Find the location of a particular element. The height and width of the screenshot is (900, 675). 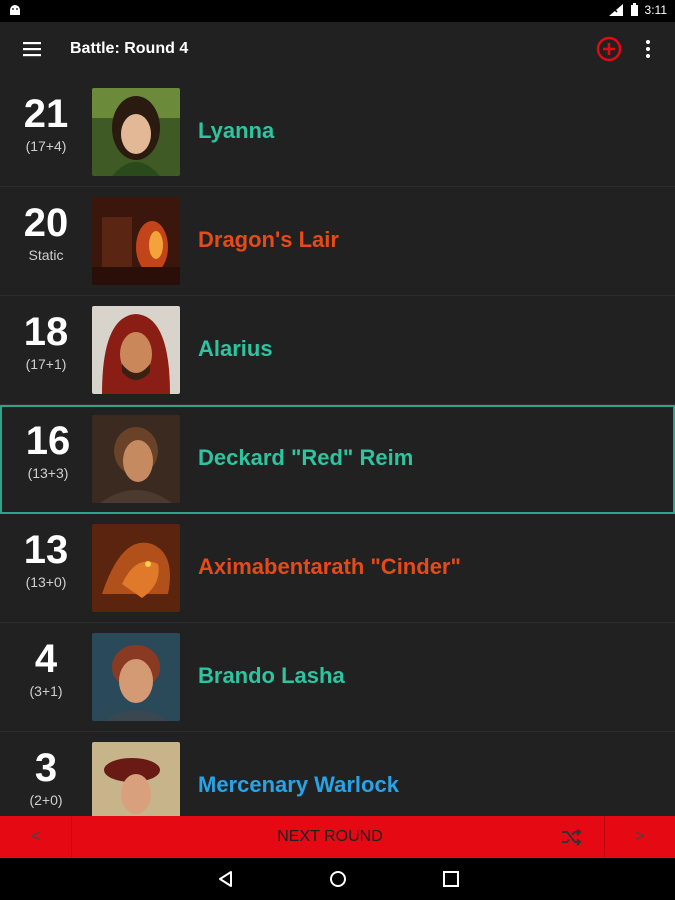

initiative-detail: (2+0) is located at coordinates (46, 800).